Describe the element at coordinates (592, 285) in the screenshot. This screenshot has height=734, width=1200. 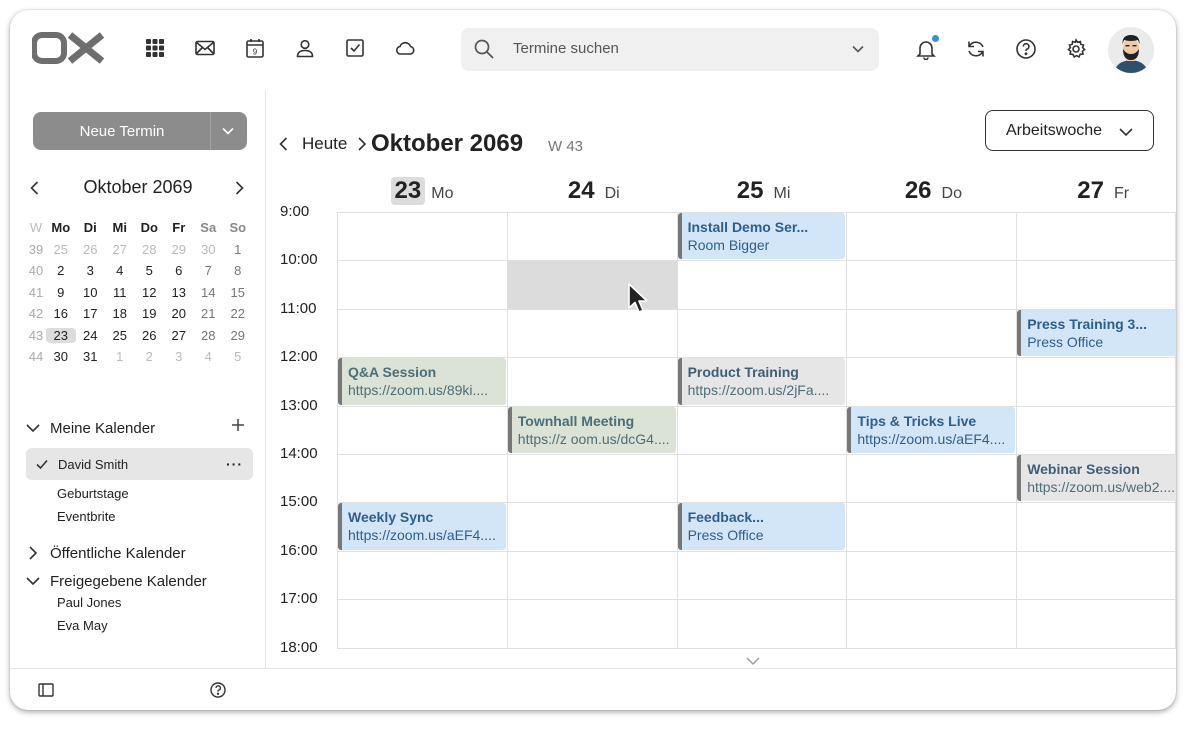
I see `selected-time-slot` at that location.